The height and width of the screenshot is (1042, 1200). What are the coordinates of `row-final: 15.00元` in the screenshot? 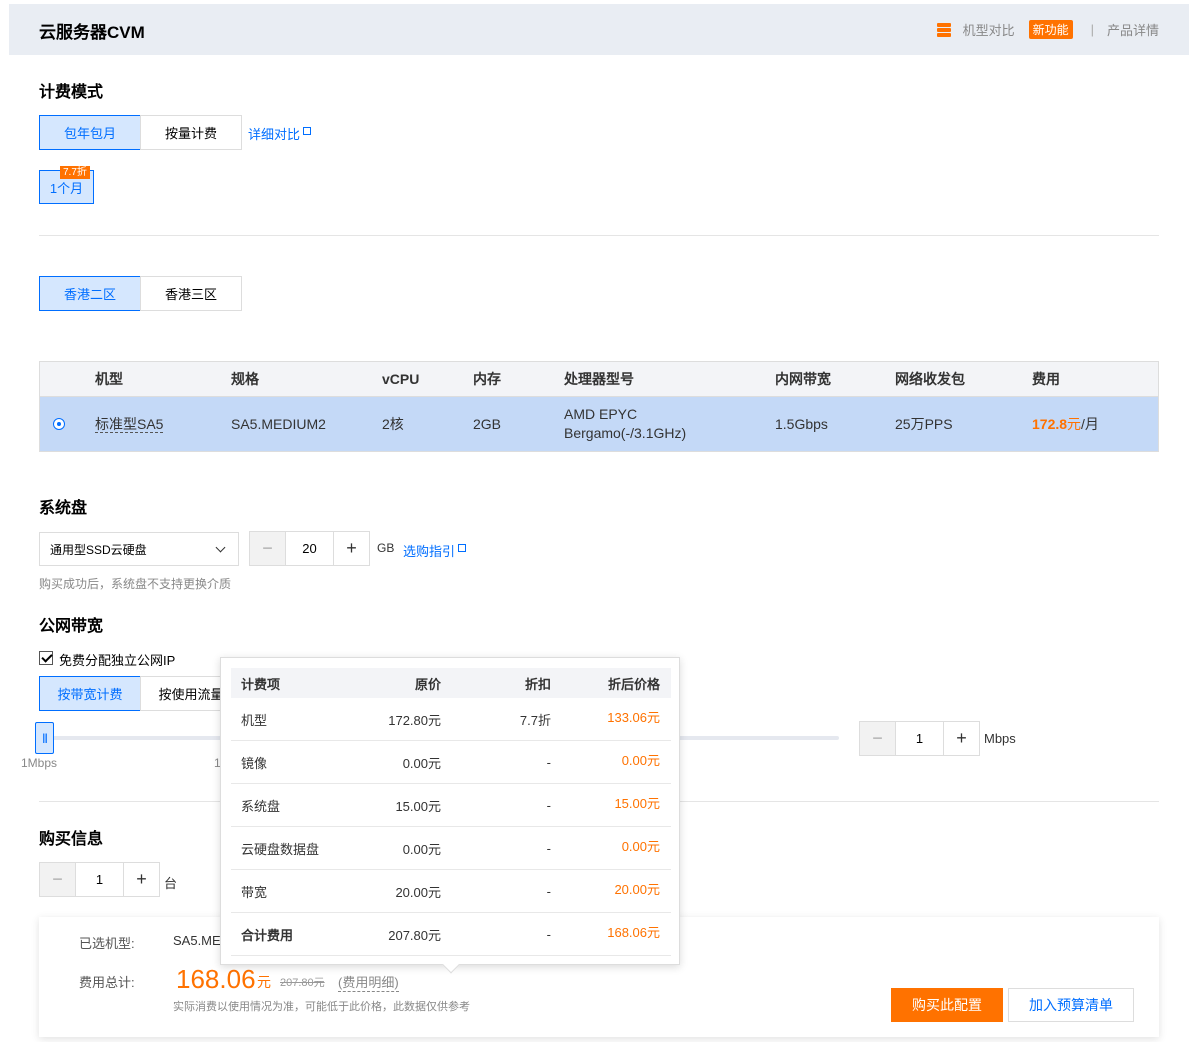 It's located at (637, 803).